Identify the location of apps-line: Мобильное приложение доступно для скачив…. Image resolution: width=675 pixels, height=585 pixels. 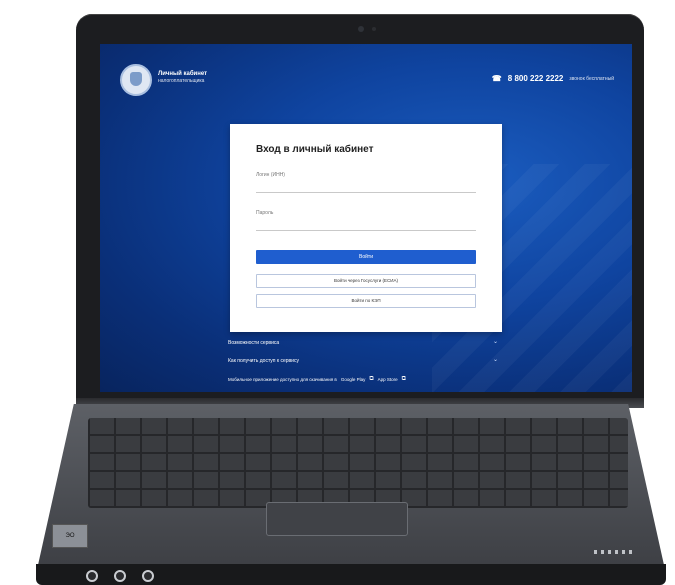
(317, 379).